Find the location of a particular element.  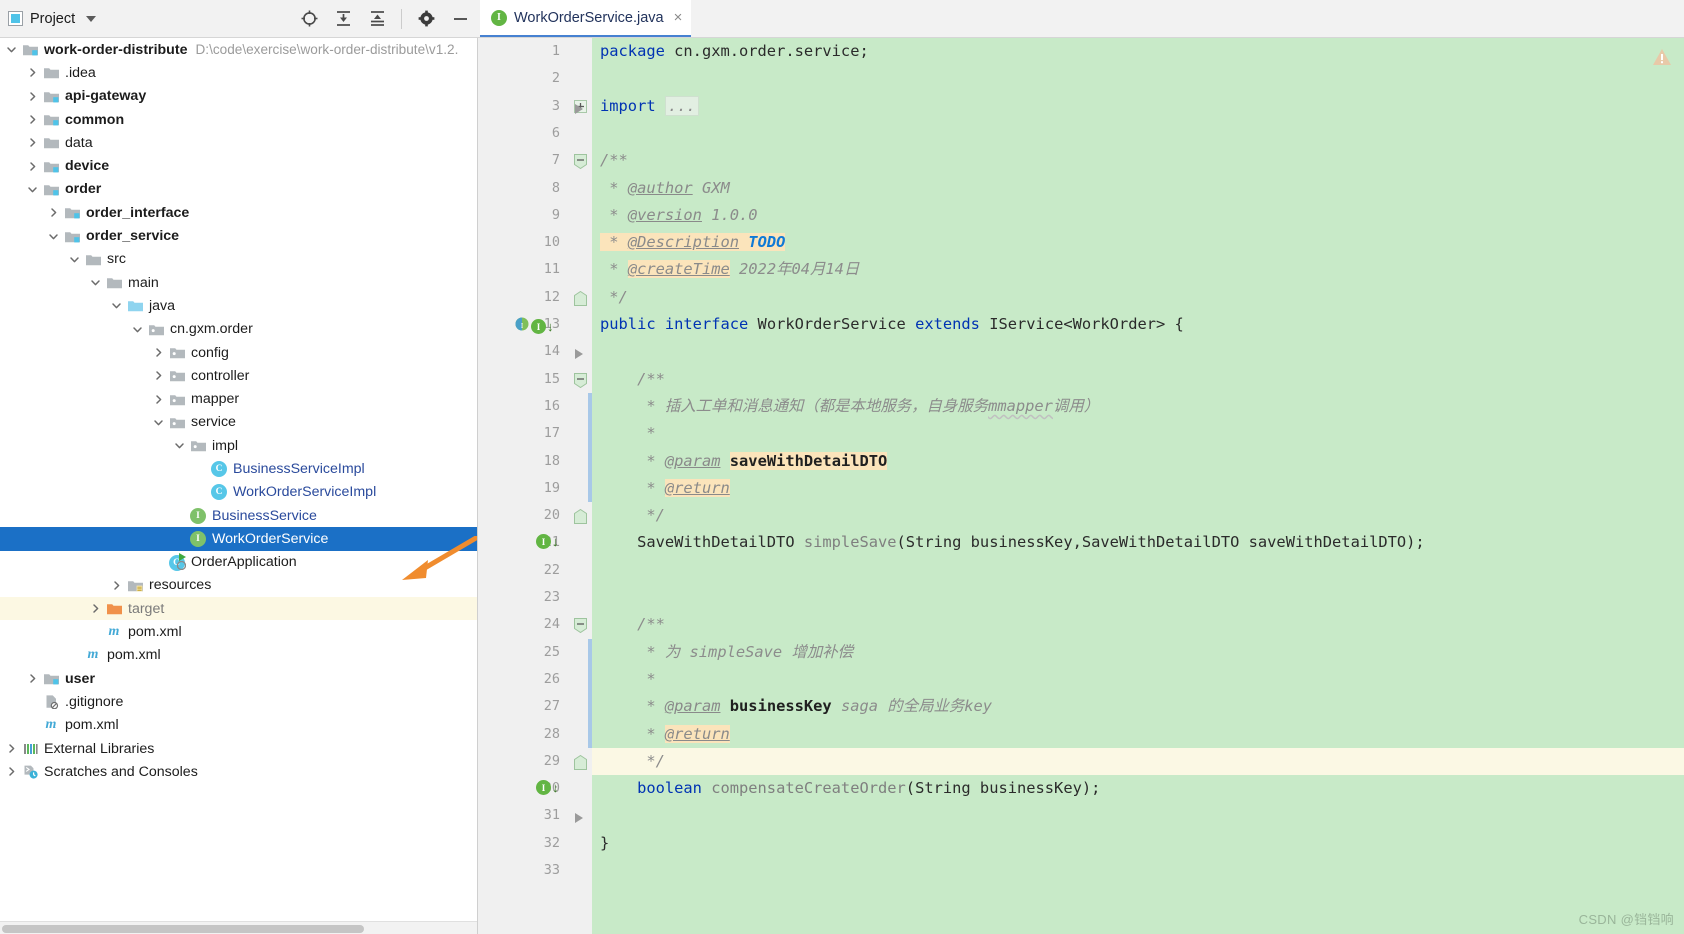

tree-item-mapper: mapper is located at coordinates (238, 398).